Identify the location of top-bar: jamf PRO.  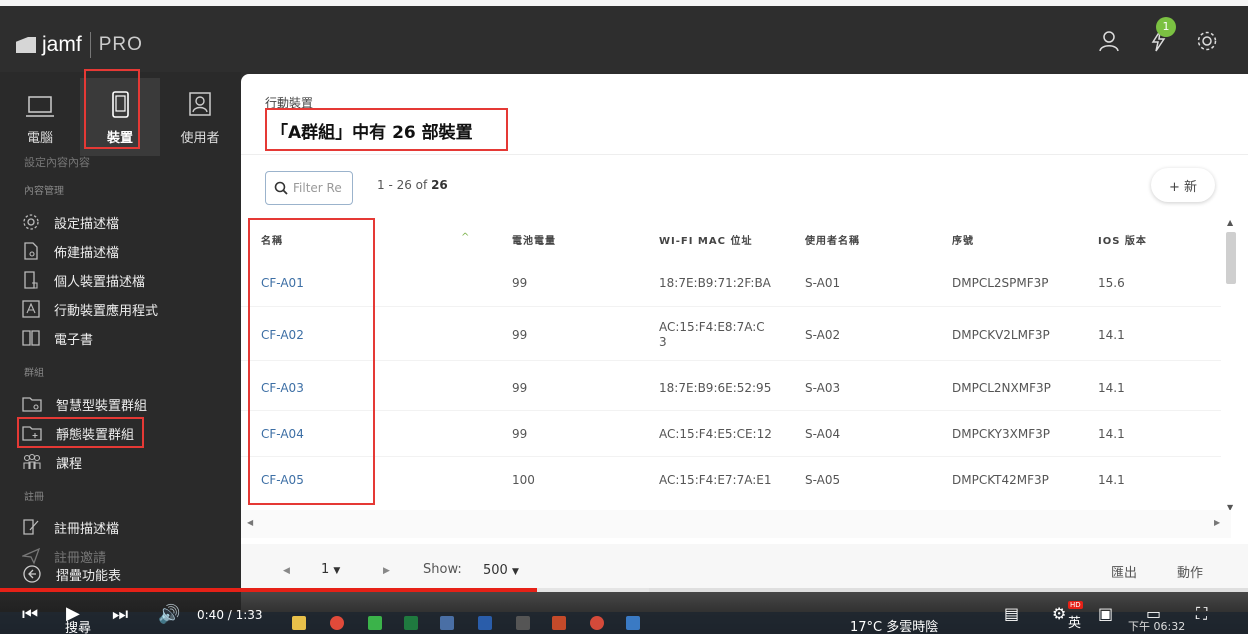
(624, 39).